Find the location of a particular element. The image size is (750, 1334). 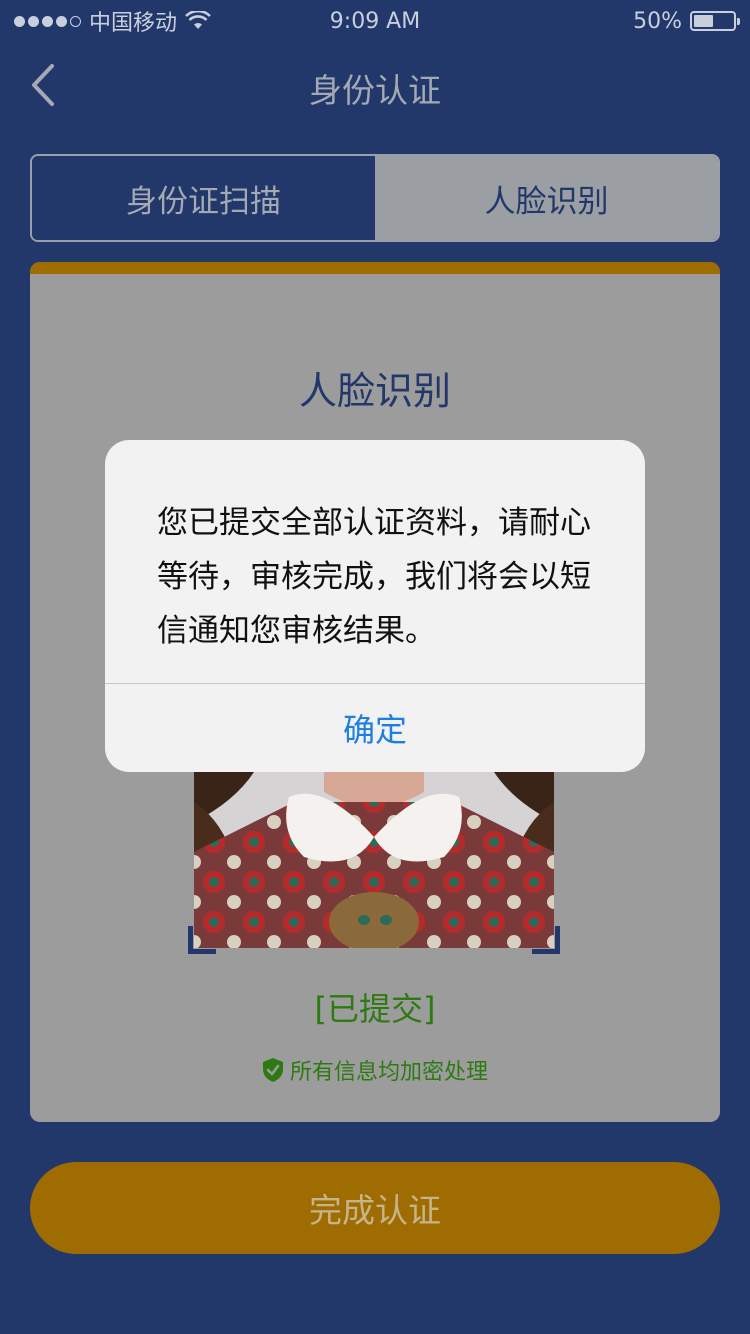

tab-id-scan: 身份证扫描 is located at coordinates (203, 198).